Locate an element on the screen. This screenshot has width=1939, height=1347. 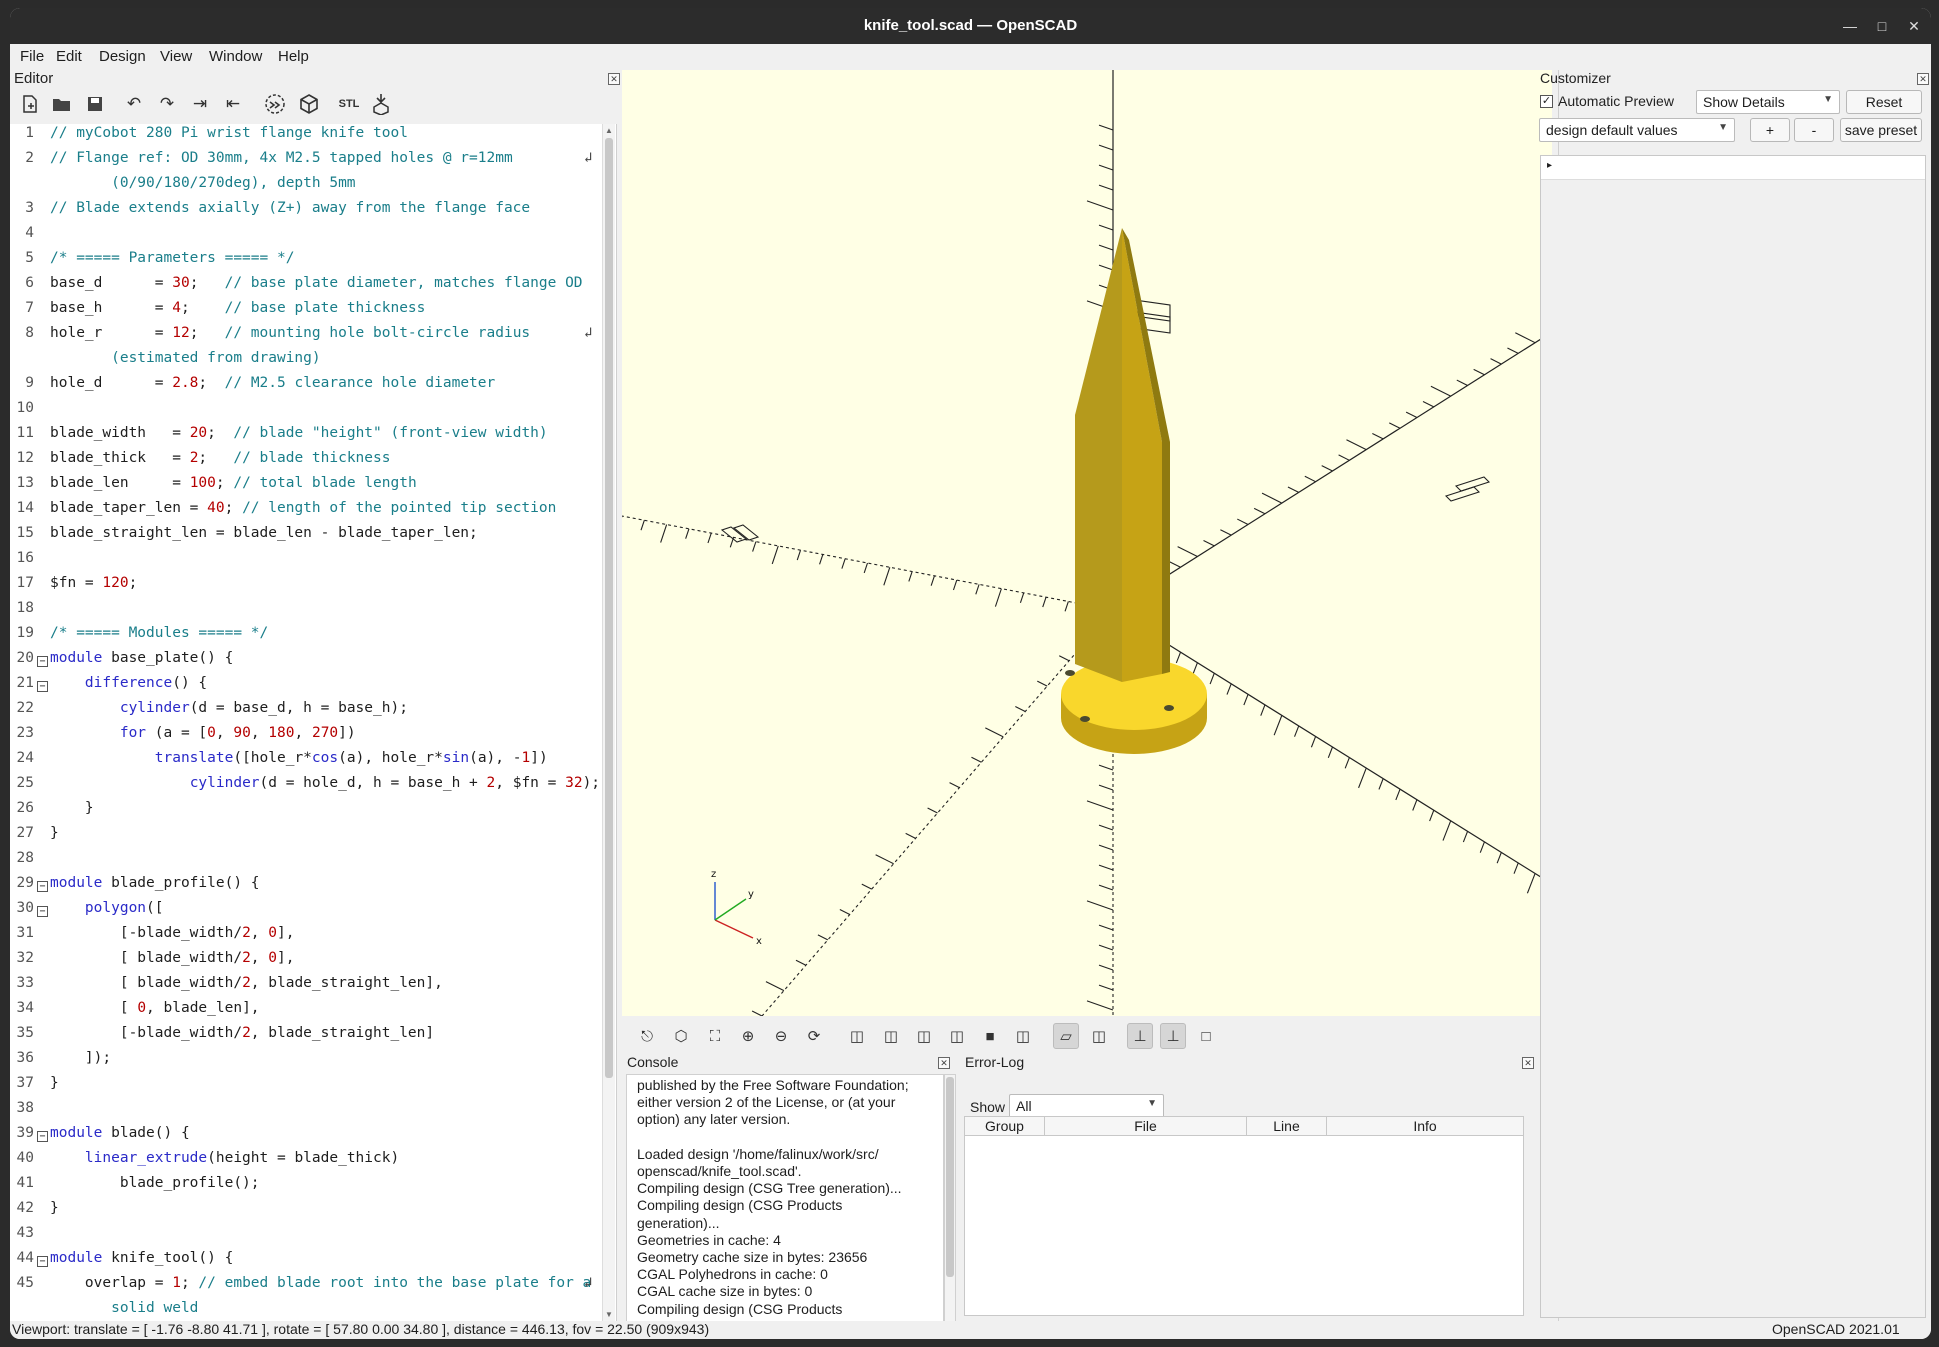
menu-help: Help is located at coordinates (293, 56).